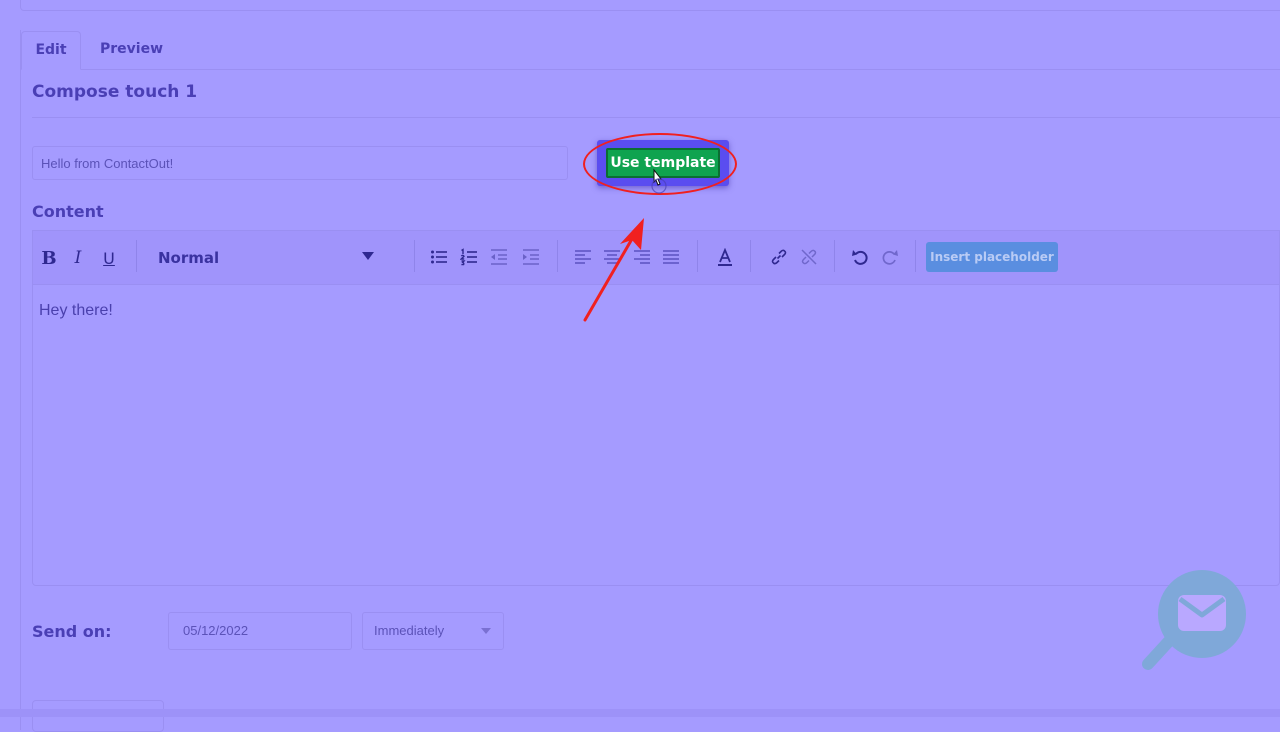 The height and width of the screenshot is (732, 1280). I want to click on bottom-bar, so click(640, 713).